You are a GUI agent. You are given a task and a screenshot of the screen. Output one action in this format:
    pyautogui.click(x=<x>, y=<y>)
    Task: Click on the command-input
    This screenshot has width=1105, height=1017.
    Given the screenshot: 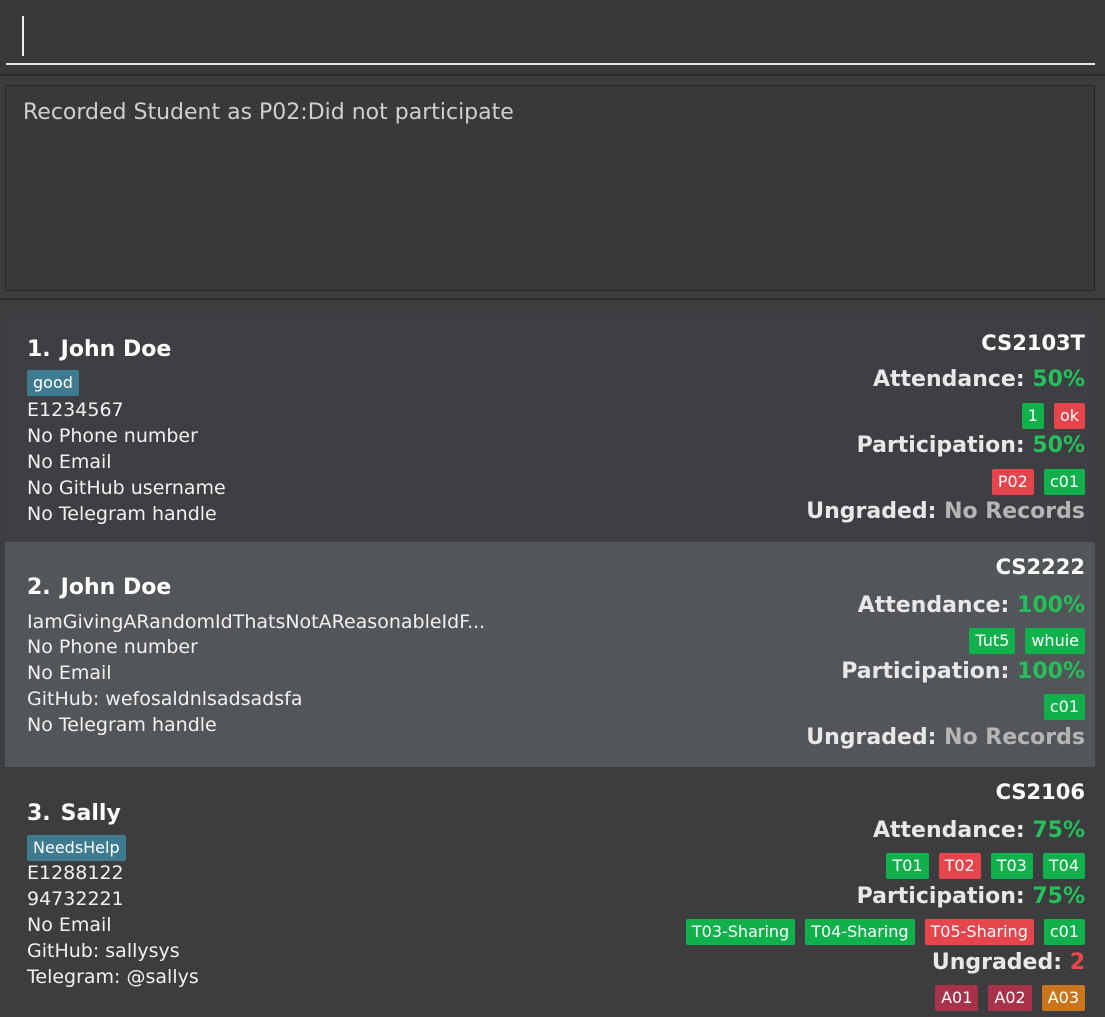 What is the action you would take?
    pyautogui.click(x=550, y=37)
    